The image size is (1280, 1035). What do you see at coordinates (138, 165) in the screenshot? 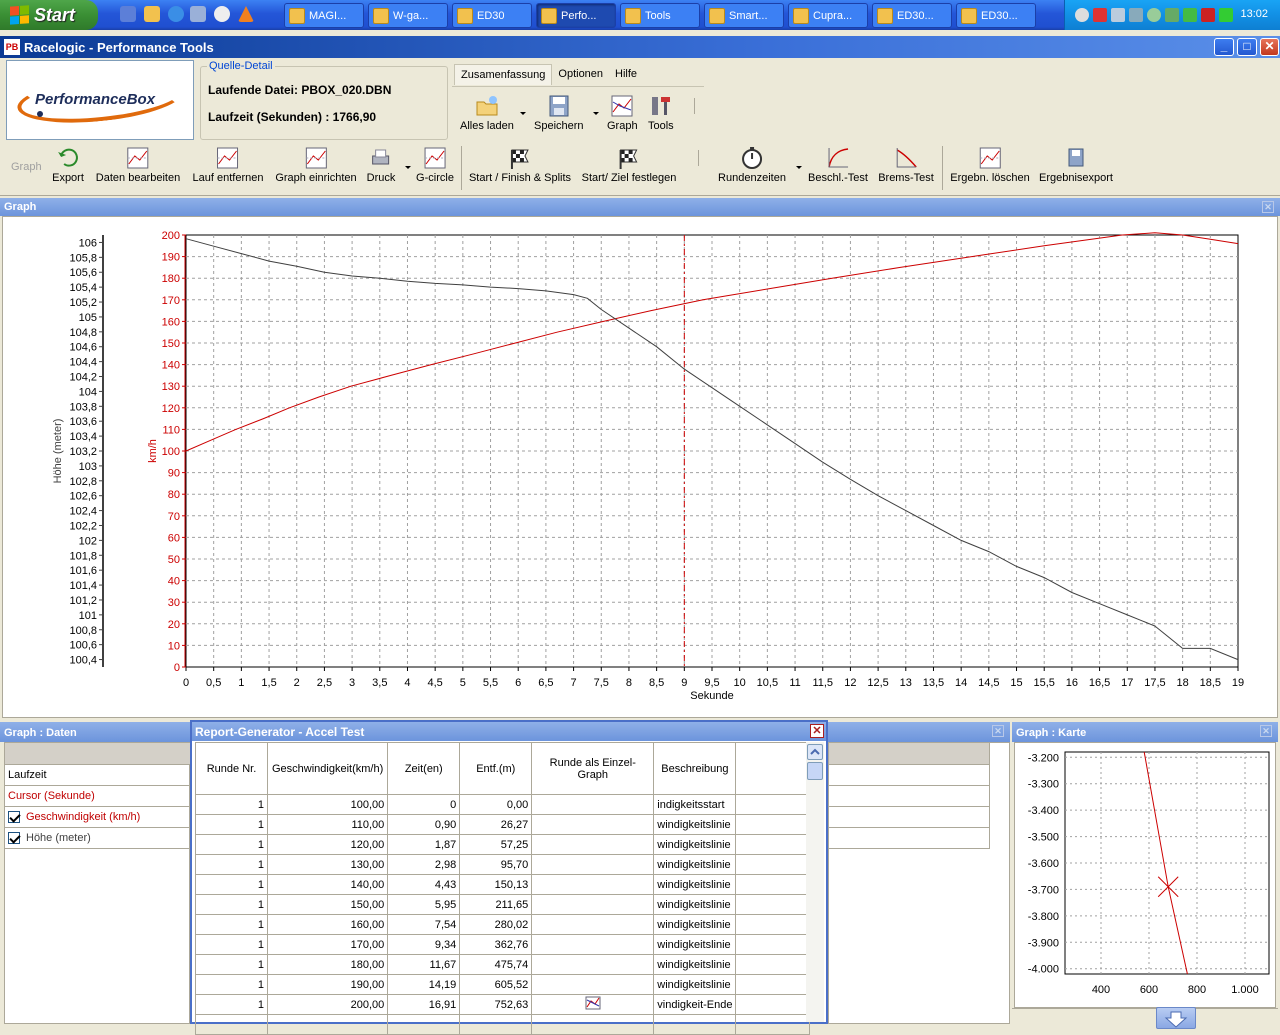
I see `edit-data-button: Daten bearbeiten` at bounding box center [138, 165].